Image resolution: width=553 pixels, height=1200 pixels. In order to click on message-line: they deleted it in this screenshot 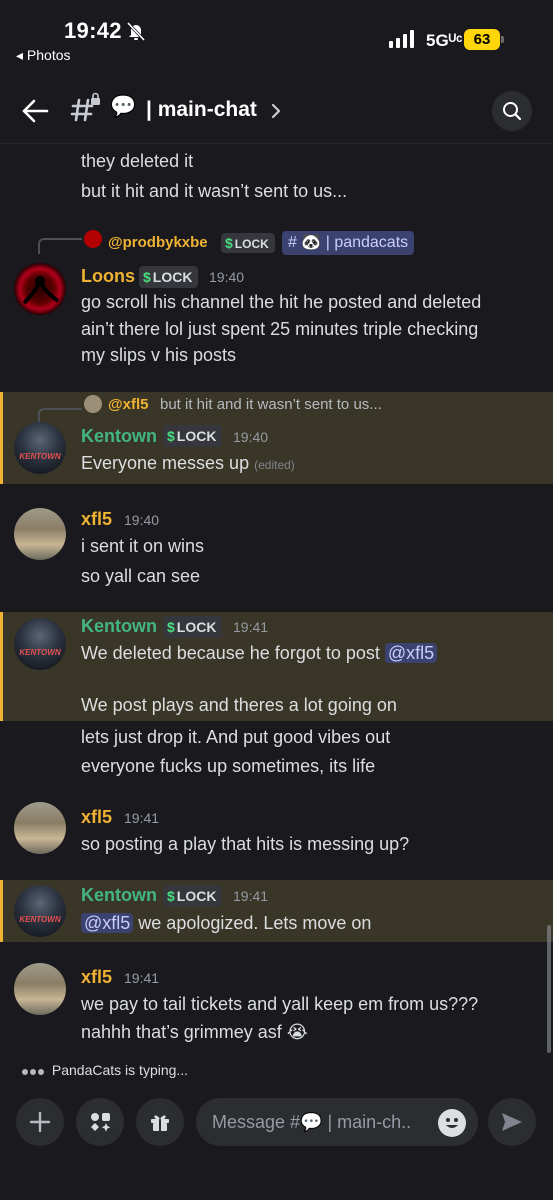, I will do `click(137, 161)`.